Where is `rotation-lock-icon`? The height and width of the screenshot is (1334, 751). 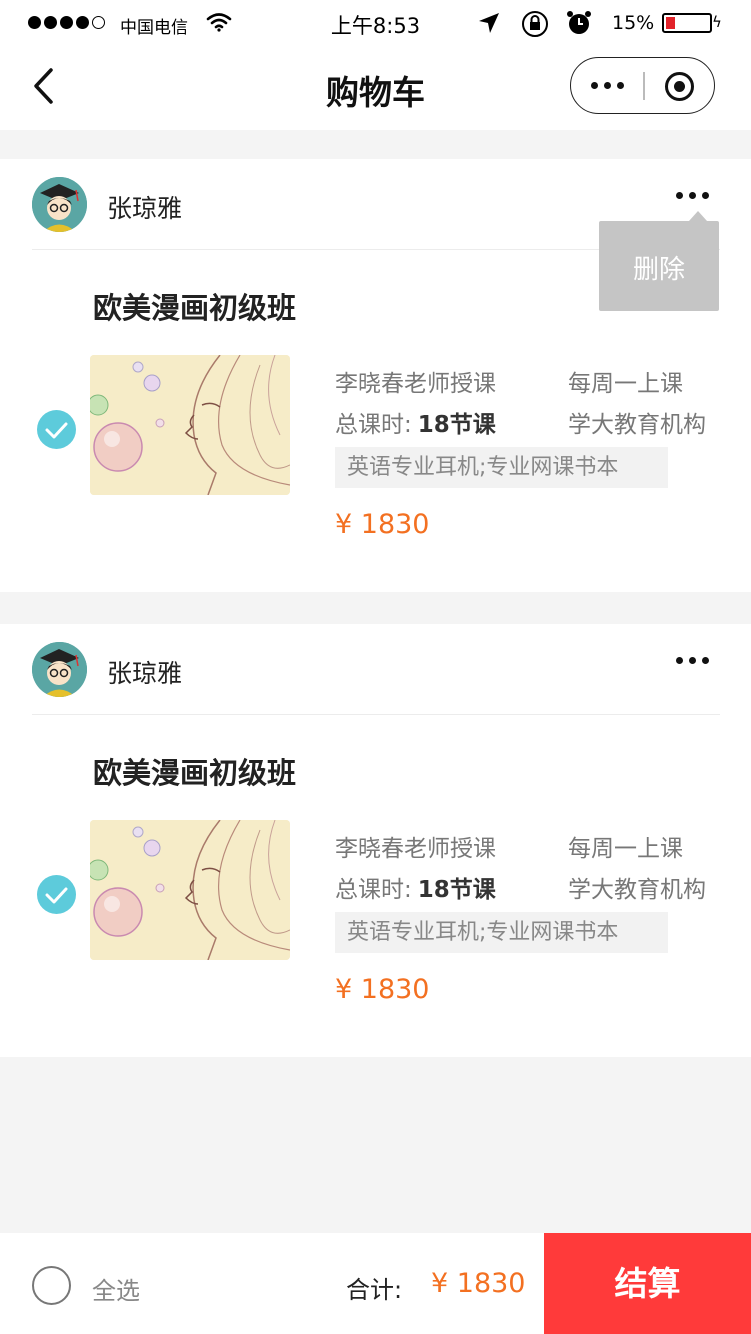 rotation-lock-icon is located at coordinates (535, 26).